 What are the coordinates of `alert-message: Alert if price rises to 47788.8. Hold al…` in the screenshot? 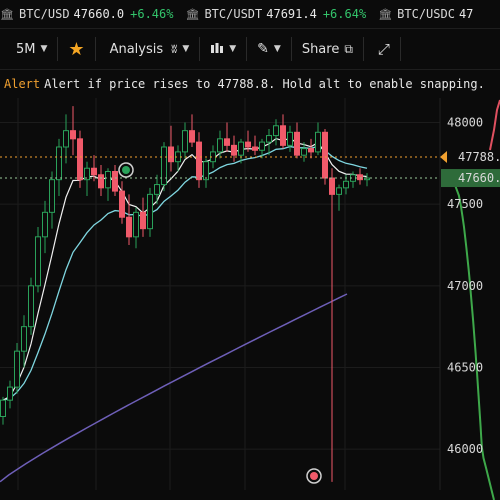 It's located at (264, 84).